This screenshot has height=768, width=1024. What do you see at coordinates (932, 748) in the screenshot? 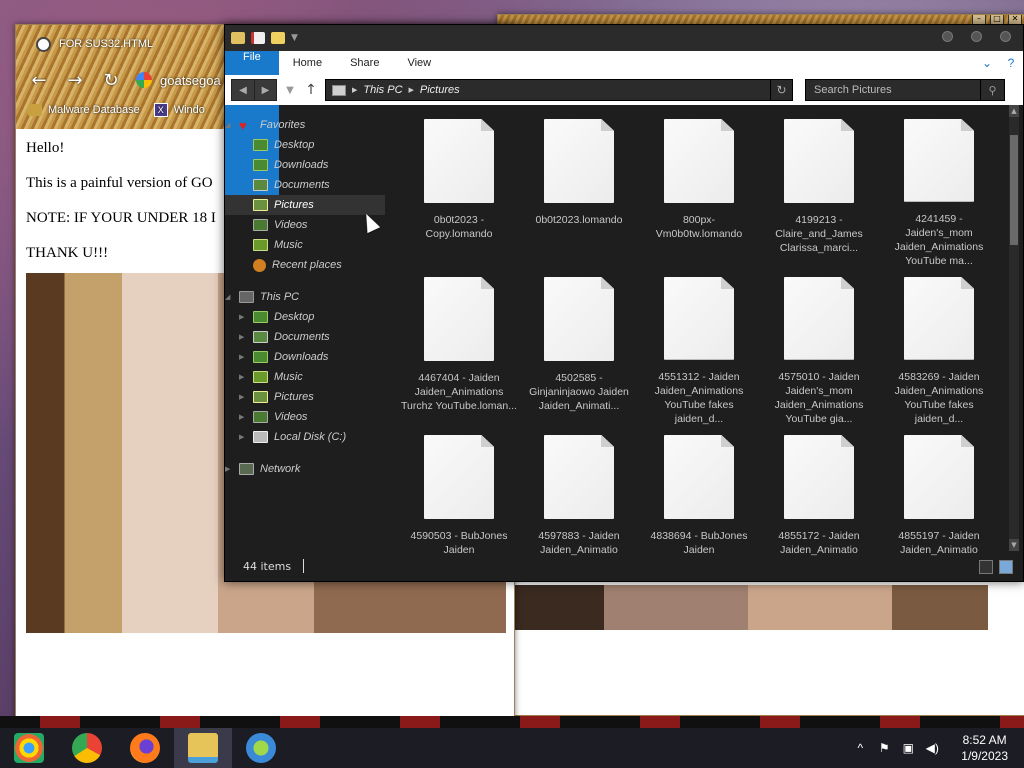
I see `volume-icon: ◀)` at bounding box center [932, 748].